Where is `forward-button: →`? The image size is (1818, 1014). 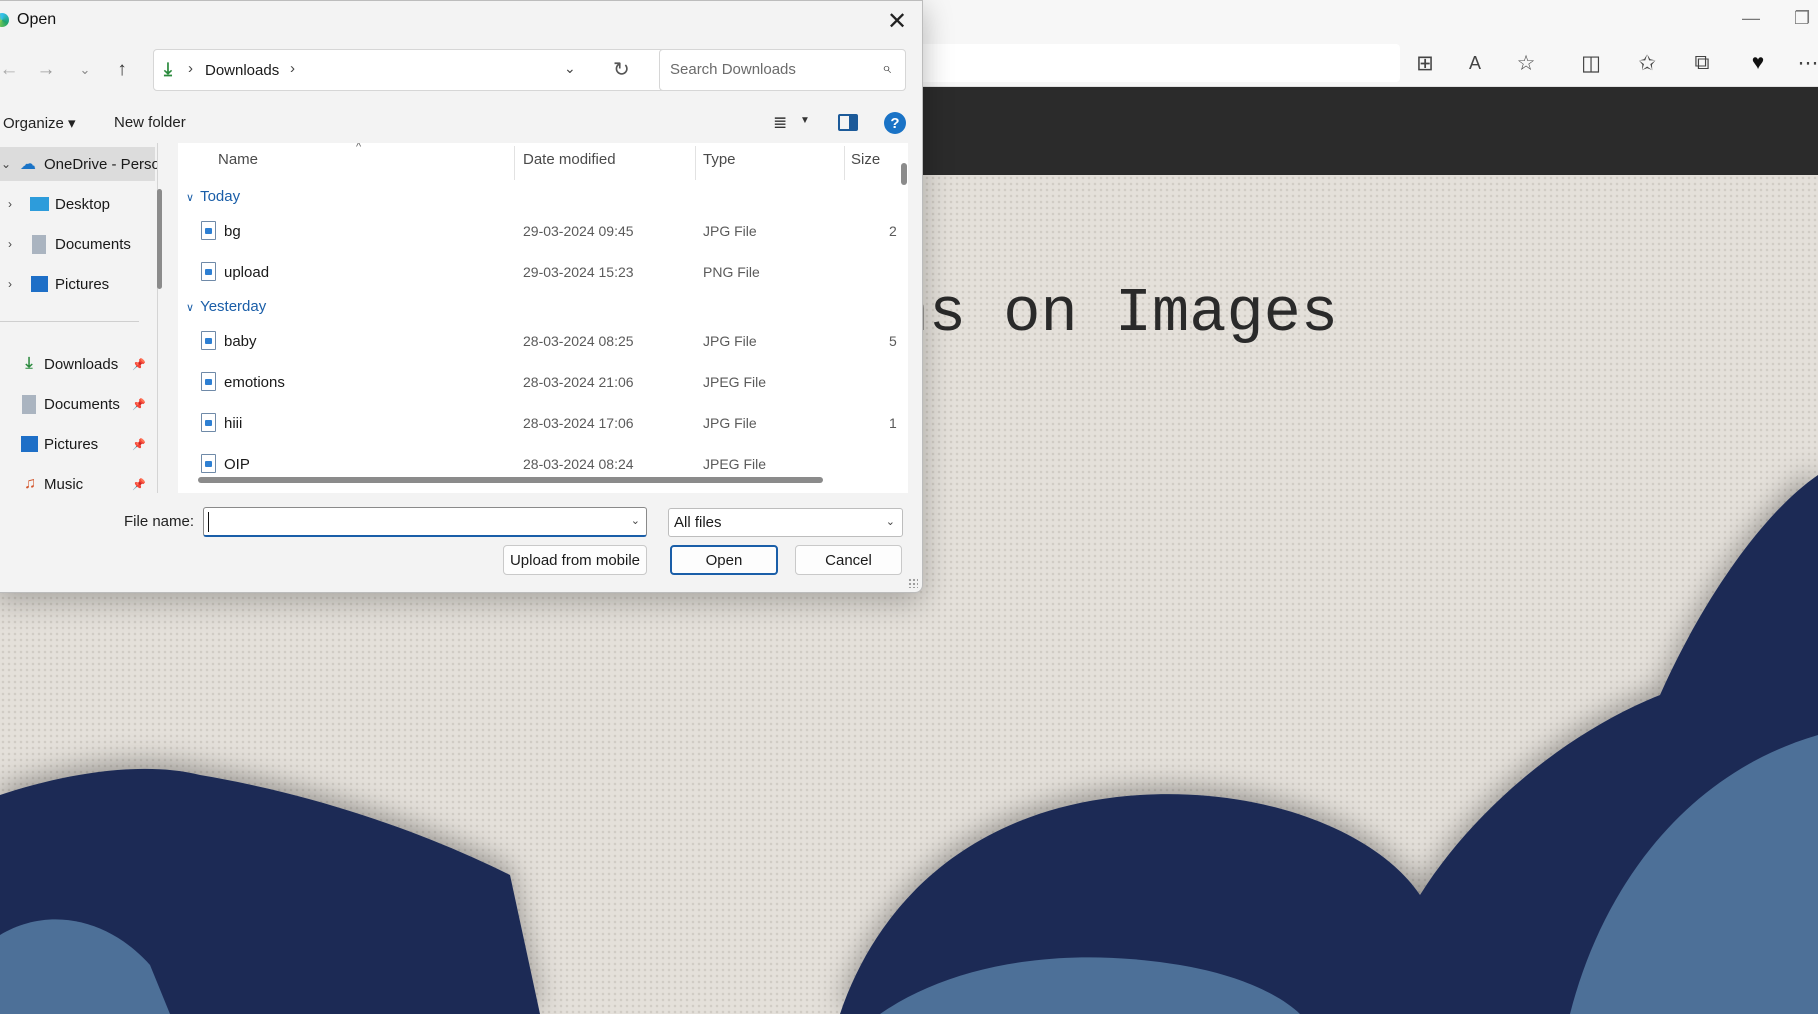
forward-button: → is located at coordinates (46, 70).